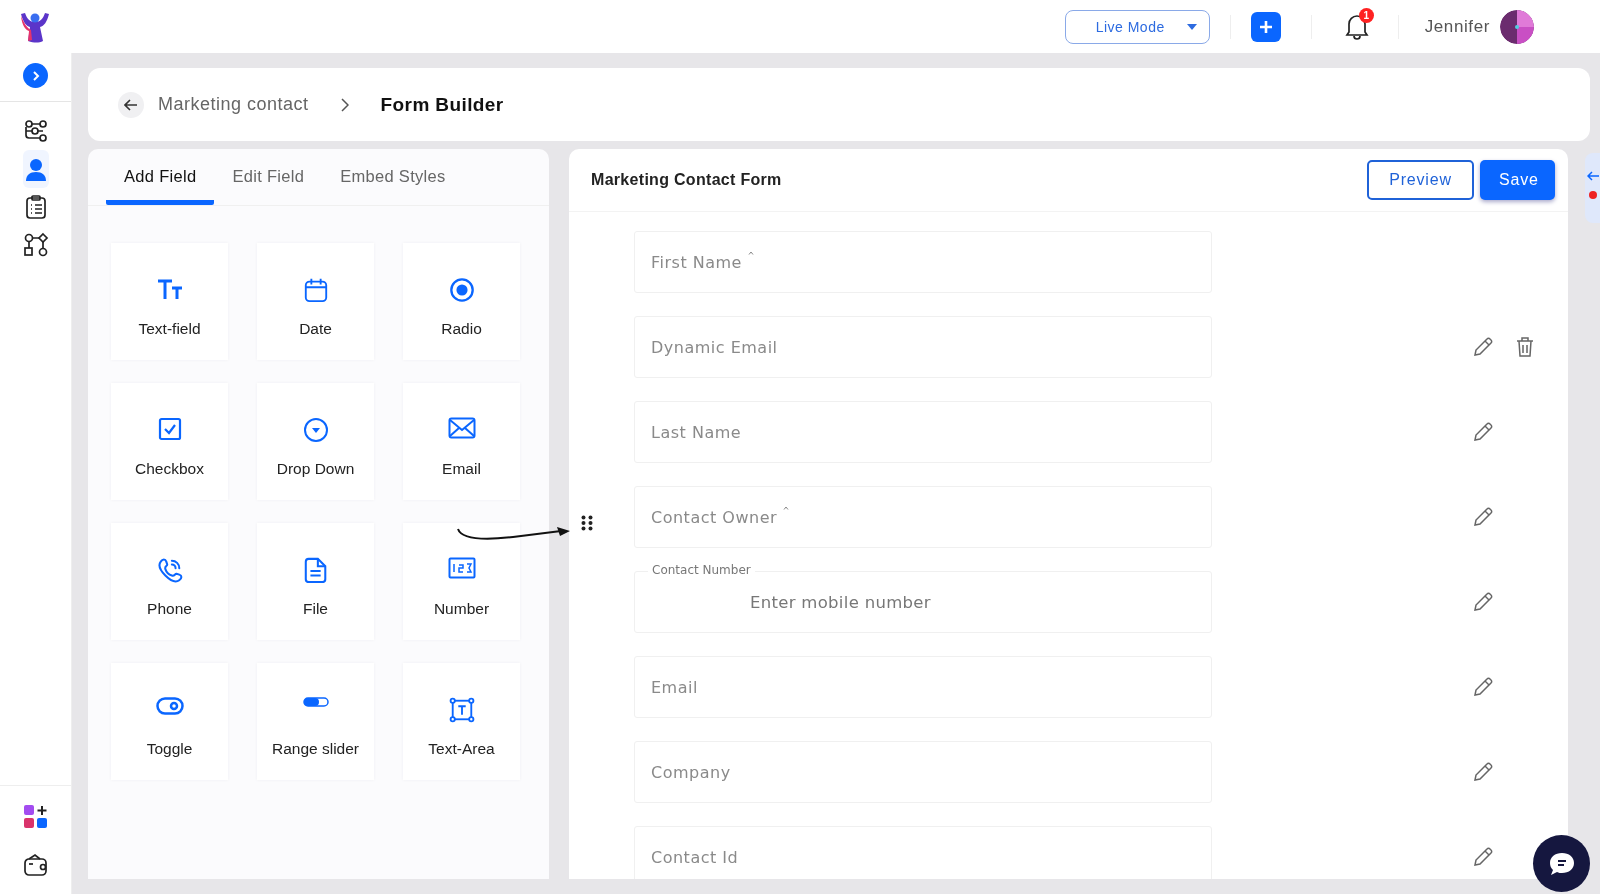  What do you see at coordinates (461, 609) in the screenshot?
I see `tile-label: Number` at bounding box center [461, 609].